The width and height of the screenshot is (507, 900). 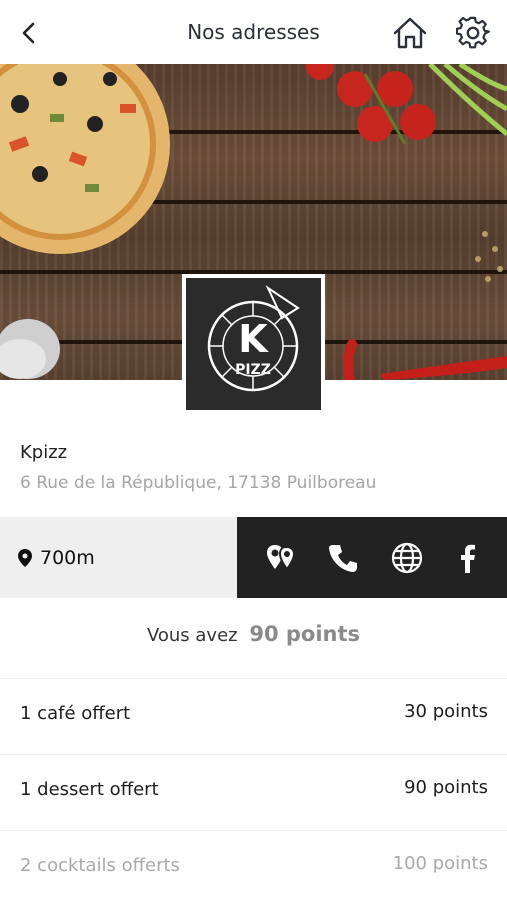 I want to click on points-summary: Vous avez 90 points, so click(x=253, y=634).